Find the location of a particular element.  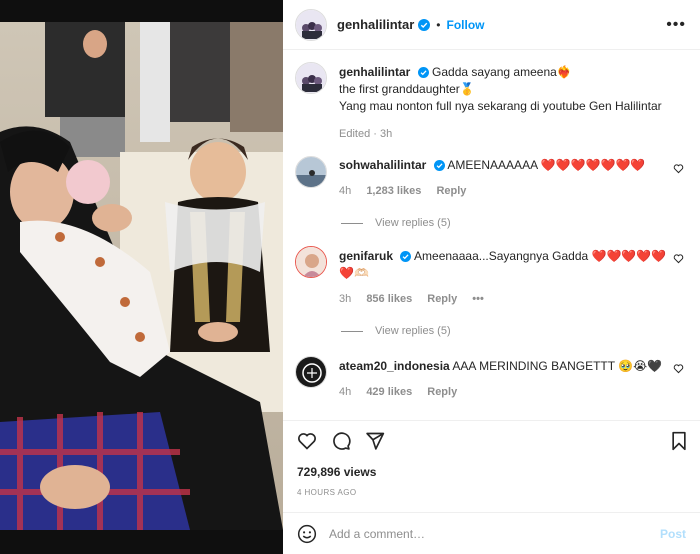

comment-bubble-icon is located at coordinates (341, 441).